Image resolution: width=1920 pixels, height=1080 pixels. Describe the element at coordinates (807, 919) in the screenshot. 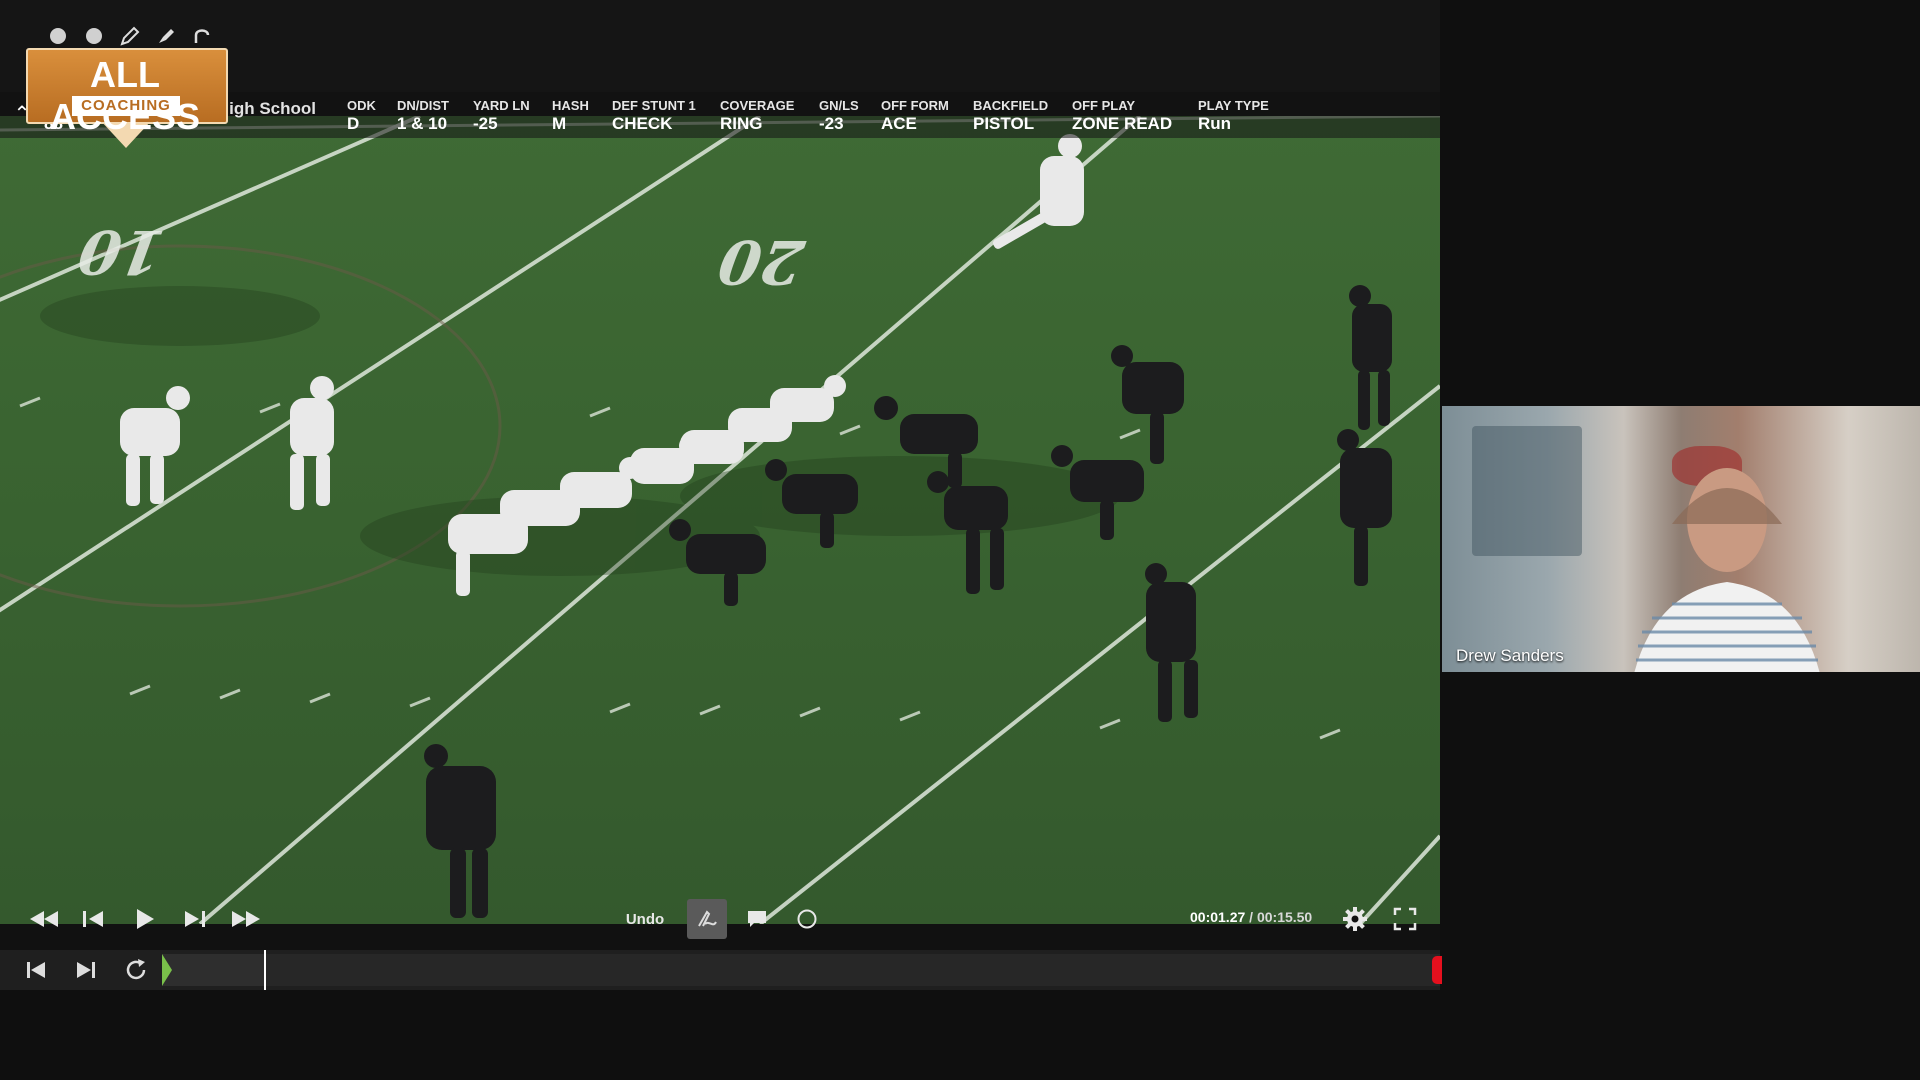

I see `circle-shape-icon` at that location.